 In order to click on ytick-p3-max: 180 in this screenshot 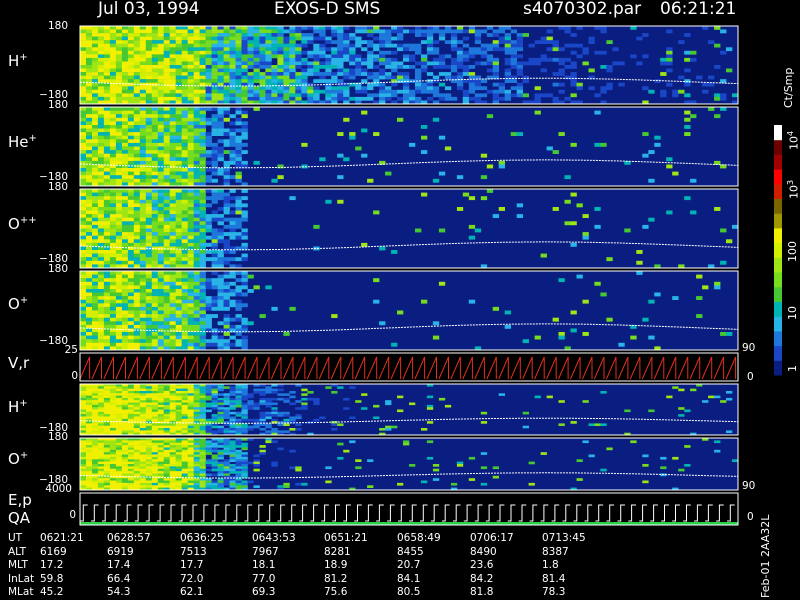, I will do `click(57, 269)`.